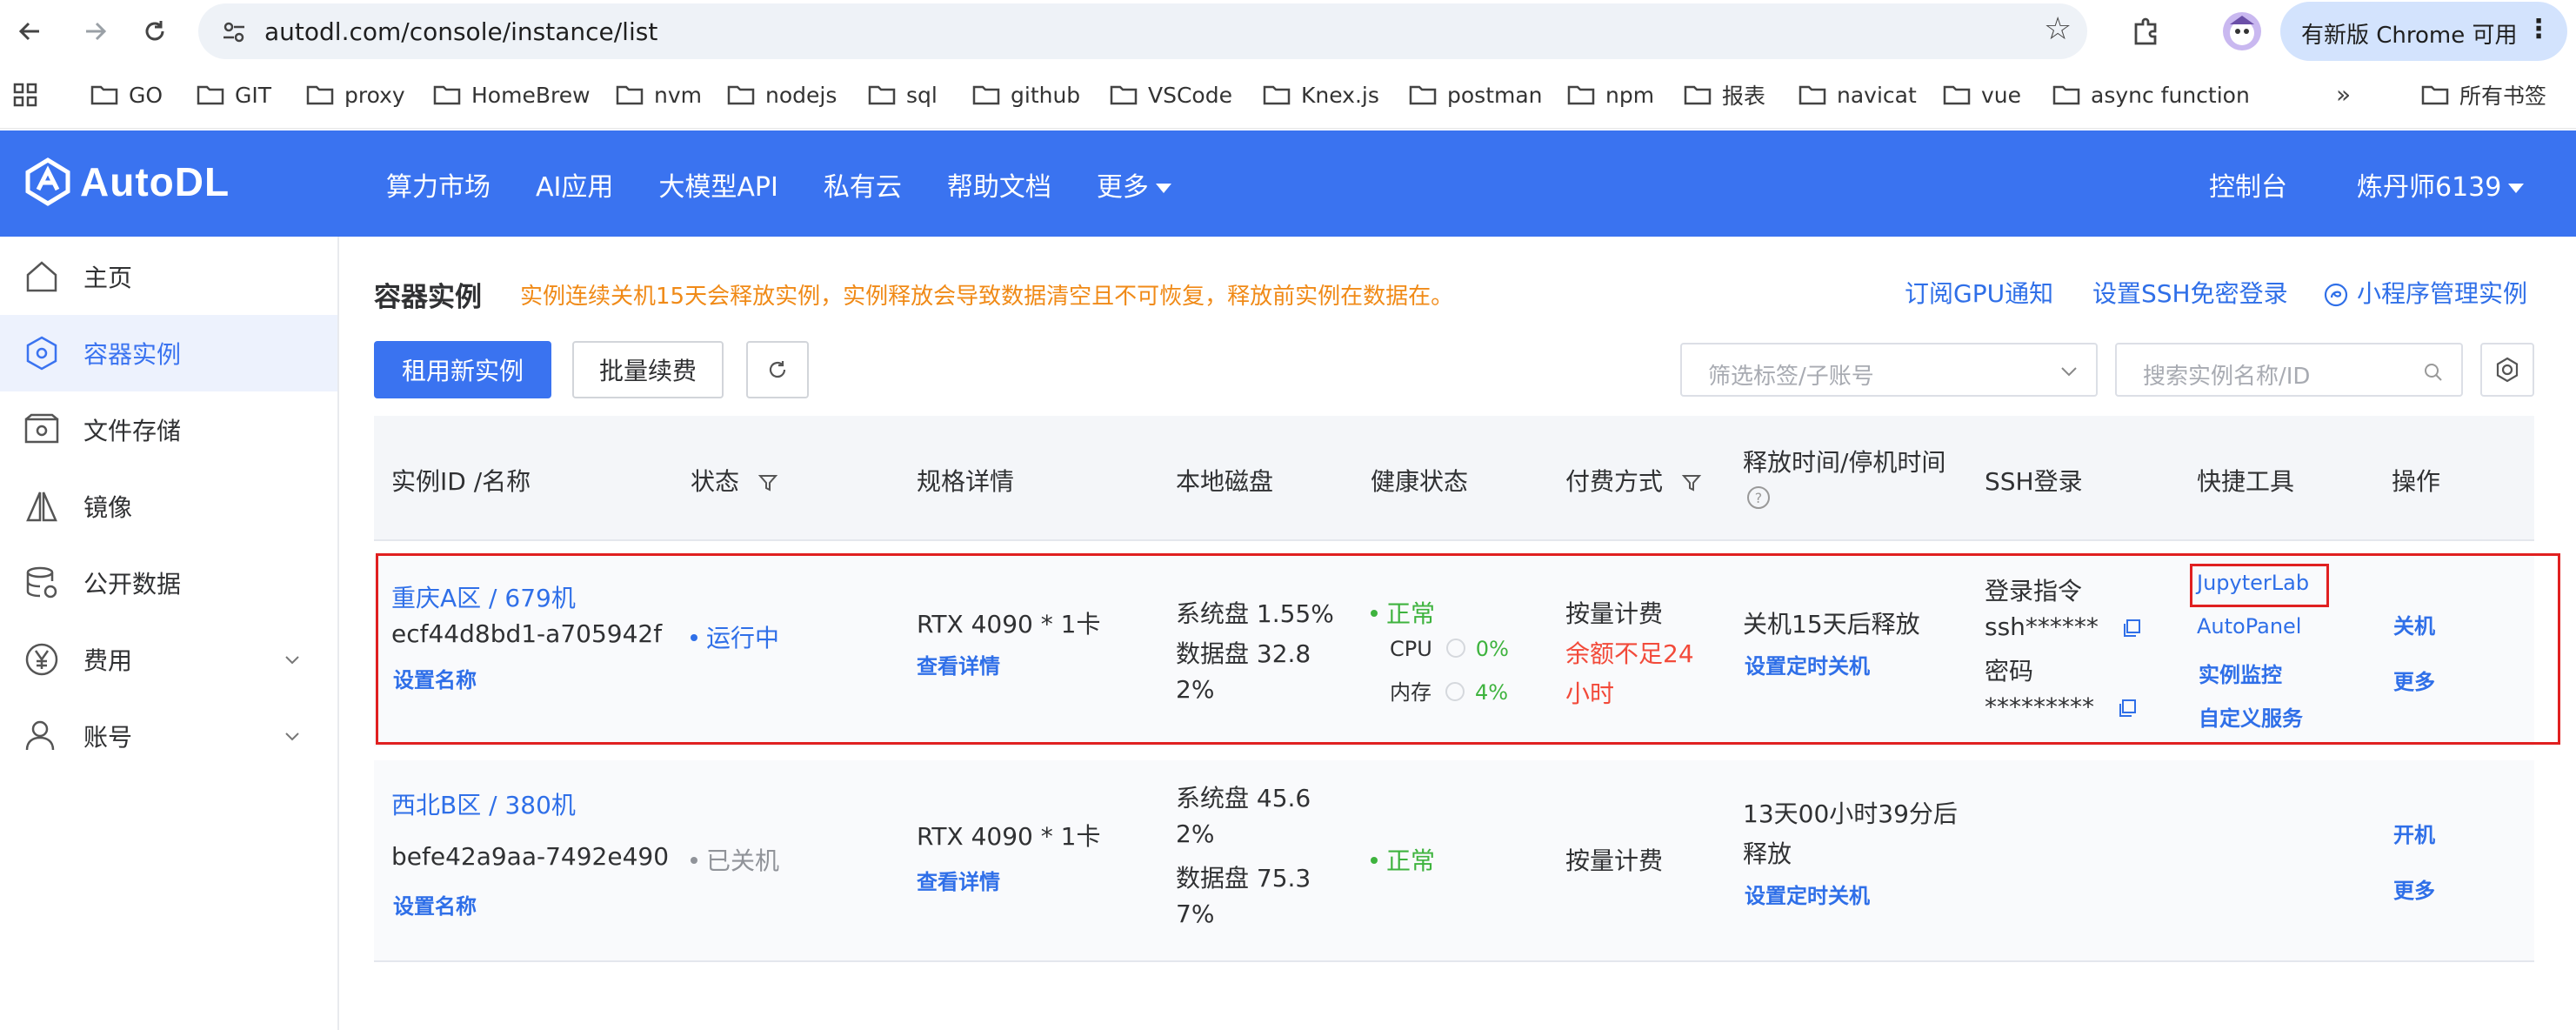  I want to click on gpu-notify-link: 订阅GPU通知, so click(1979, 292).